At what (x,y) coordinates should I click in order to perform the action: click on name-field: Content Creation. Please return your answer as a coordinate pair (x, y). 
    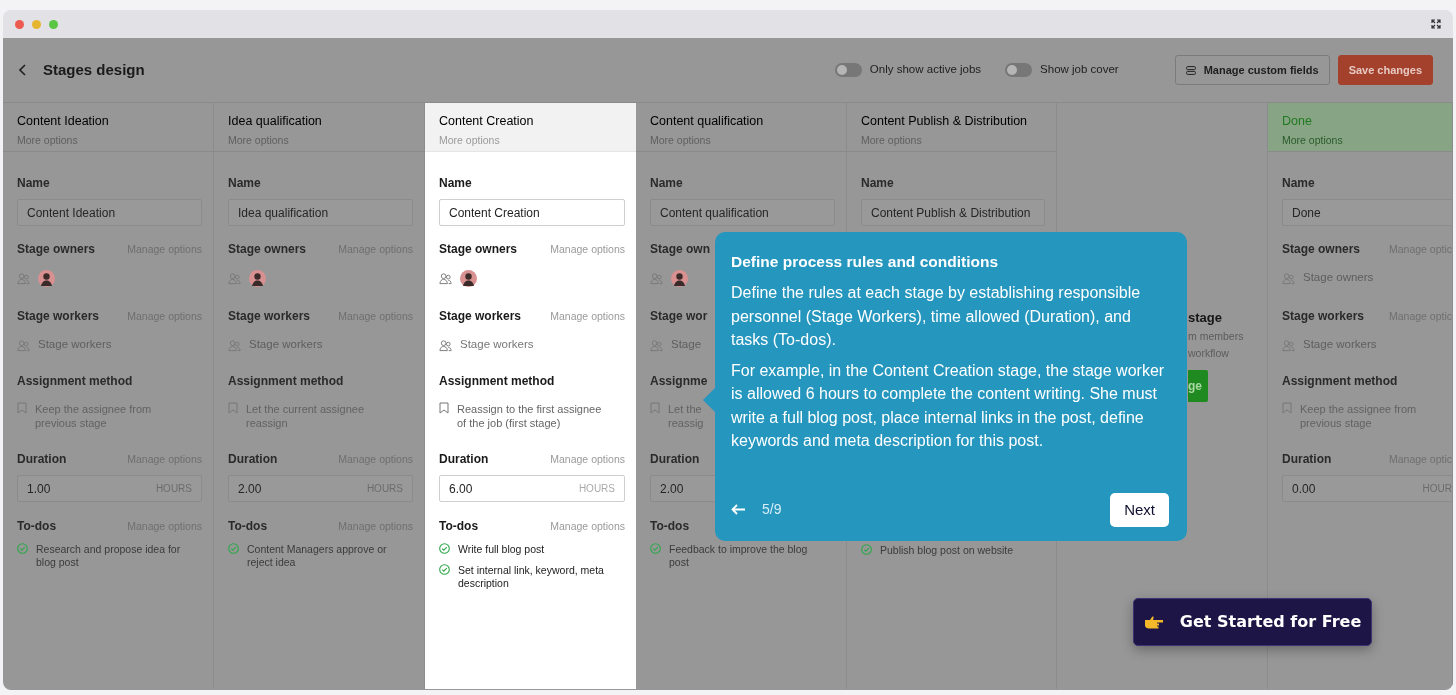
    Looking at the image, I should click on (532, 212).